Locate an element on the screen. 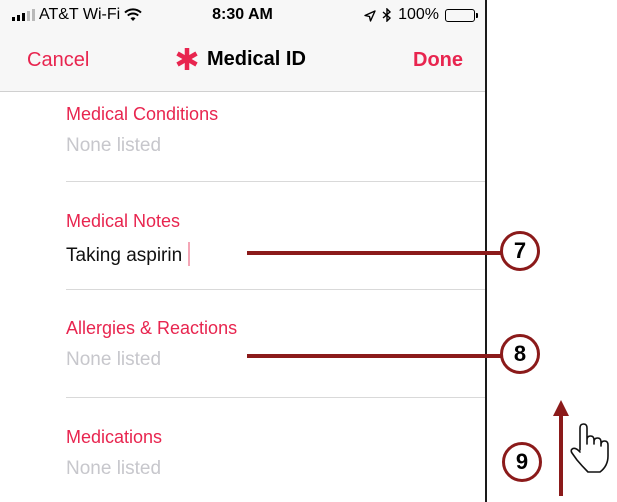  text-cursor is located at coordinates (189, 254).